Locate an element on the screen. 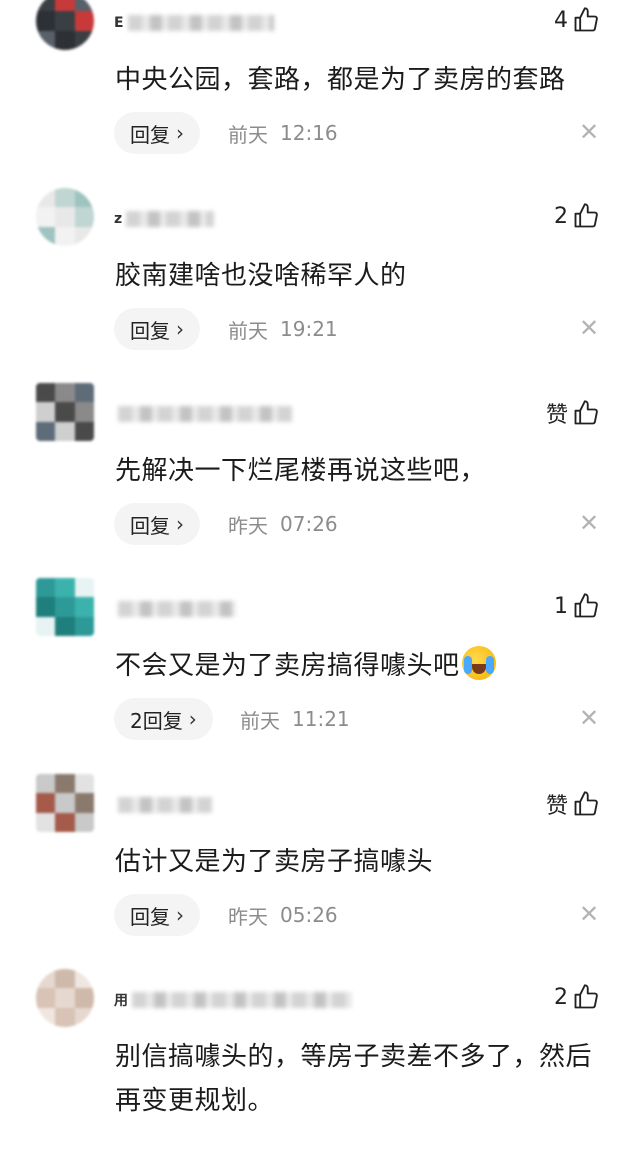  timestamp: 前天 11:21 is located at coordinates (295, 719).